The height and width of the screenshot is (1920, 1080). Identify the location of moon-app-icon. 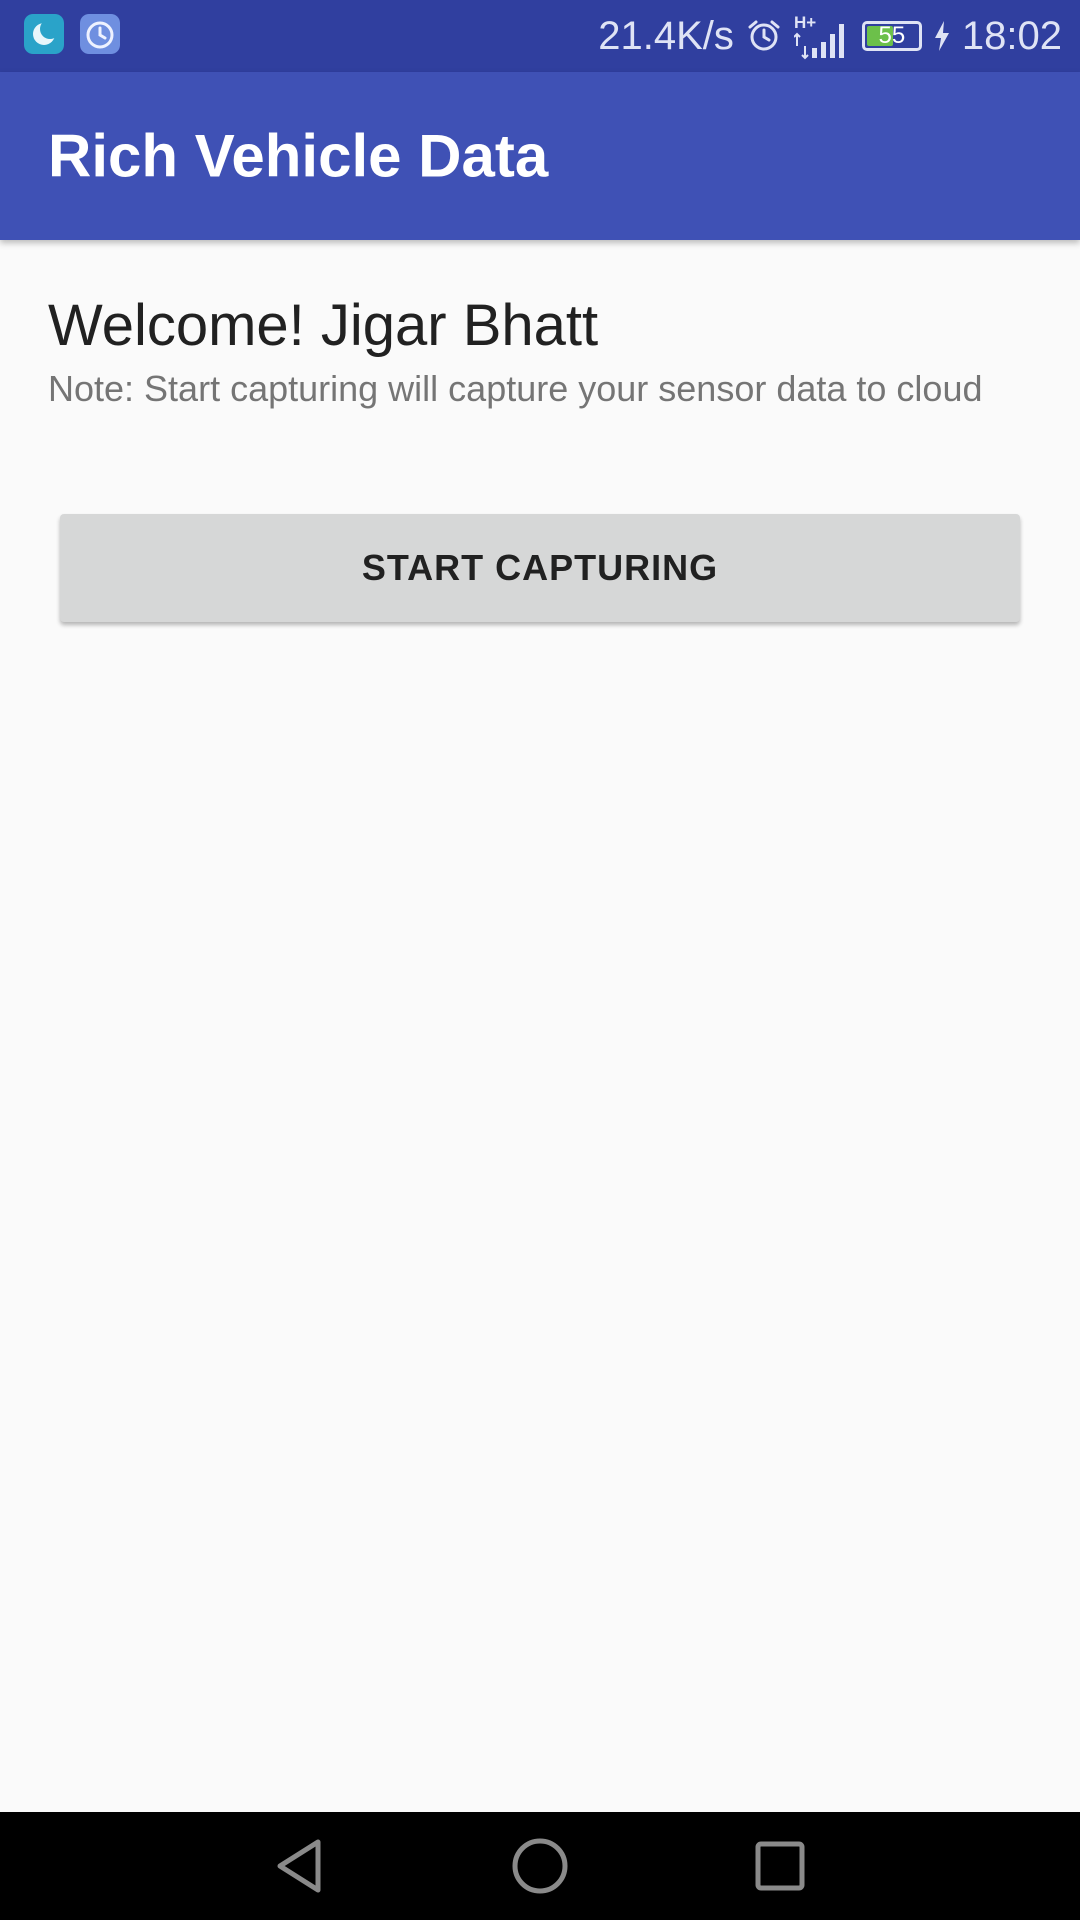
(44, 34).